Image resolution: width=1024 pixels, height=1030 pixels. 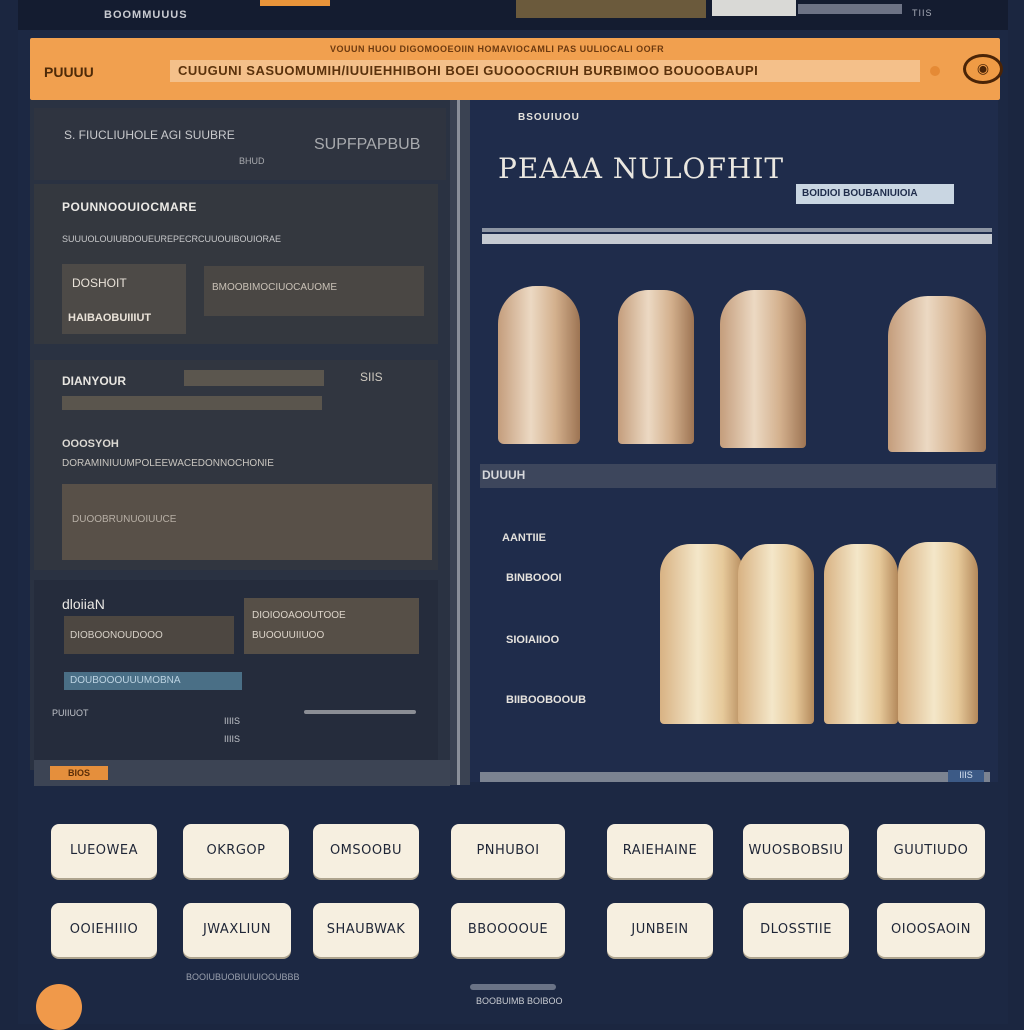 I want to click on footer-subtext: BOOIUBUOBIUIUIOOUBBB, so click(x=243, y=977).